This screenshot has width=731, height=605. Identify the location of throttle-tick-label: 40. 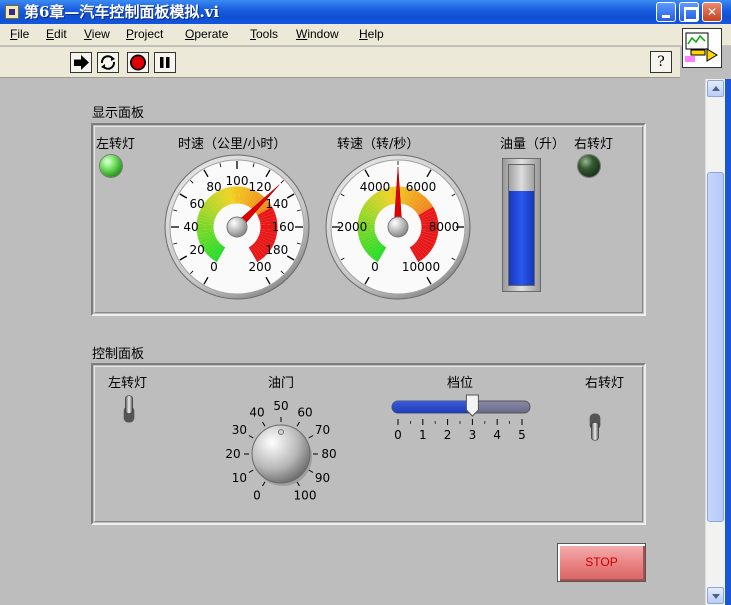
(256, 412).